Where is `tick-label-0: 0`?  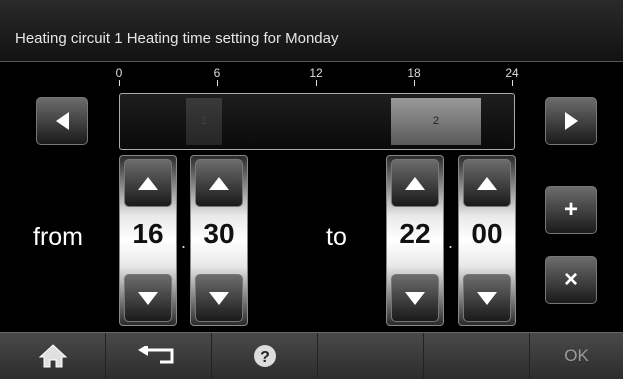 tick-label-0: 0 is located at coordinates (119, 73).